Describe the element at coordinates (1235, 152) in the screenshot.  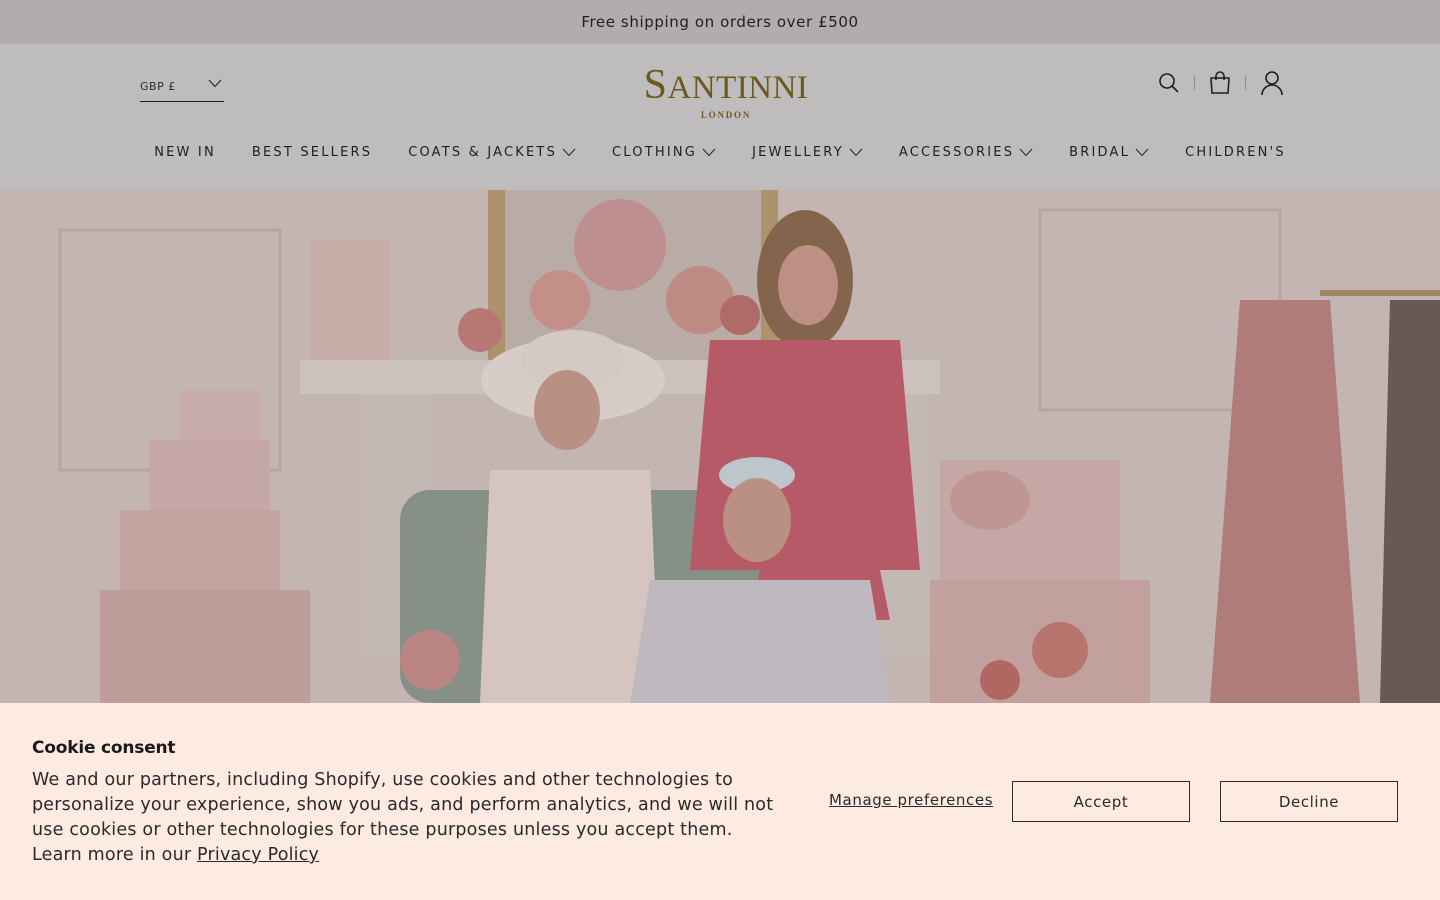
I see `nav-item-childrens: CHILDREN'S` at that location.